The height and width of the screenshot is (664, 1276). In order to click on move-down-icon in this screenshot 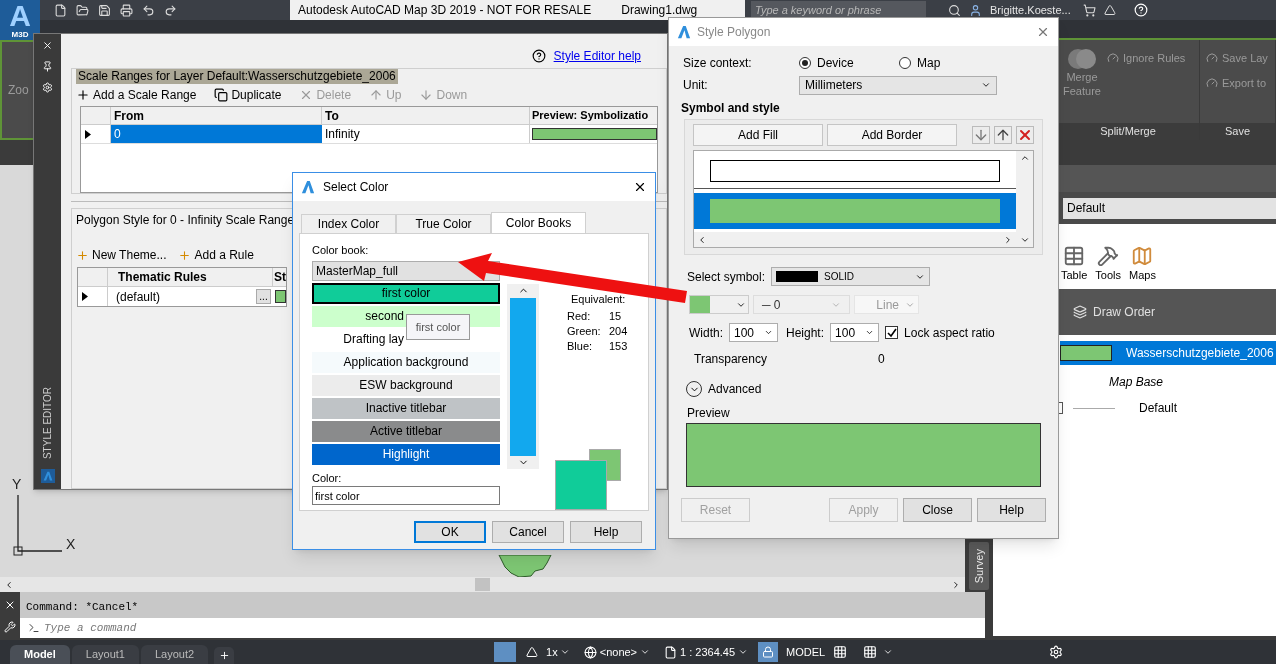, I will do `click(981, 135)`.